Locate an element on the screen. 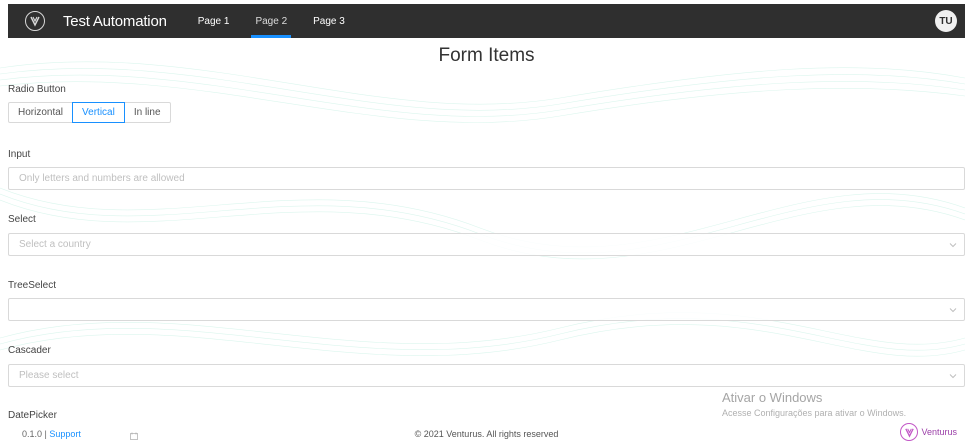 The image size is (965, 443). app-title: Test Automation is located at coordinates (115, 21).